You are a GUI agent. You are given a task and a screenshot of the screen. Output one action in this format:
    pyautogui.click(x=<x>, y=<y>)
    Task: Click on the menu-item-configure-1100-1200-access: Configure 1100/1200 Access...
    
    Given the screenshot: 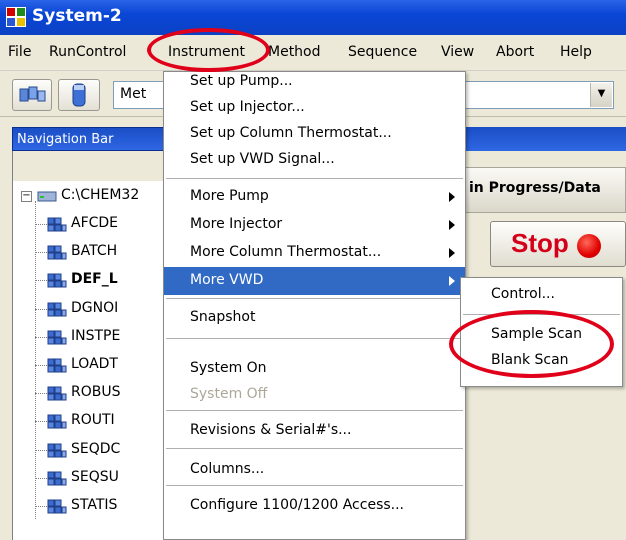 What is the action you would take?
    pyautogui.click(x=314, y=506)
    